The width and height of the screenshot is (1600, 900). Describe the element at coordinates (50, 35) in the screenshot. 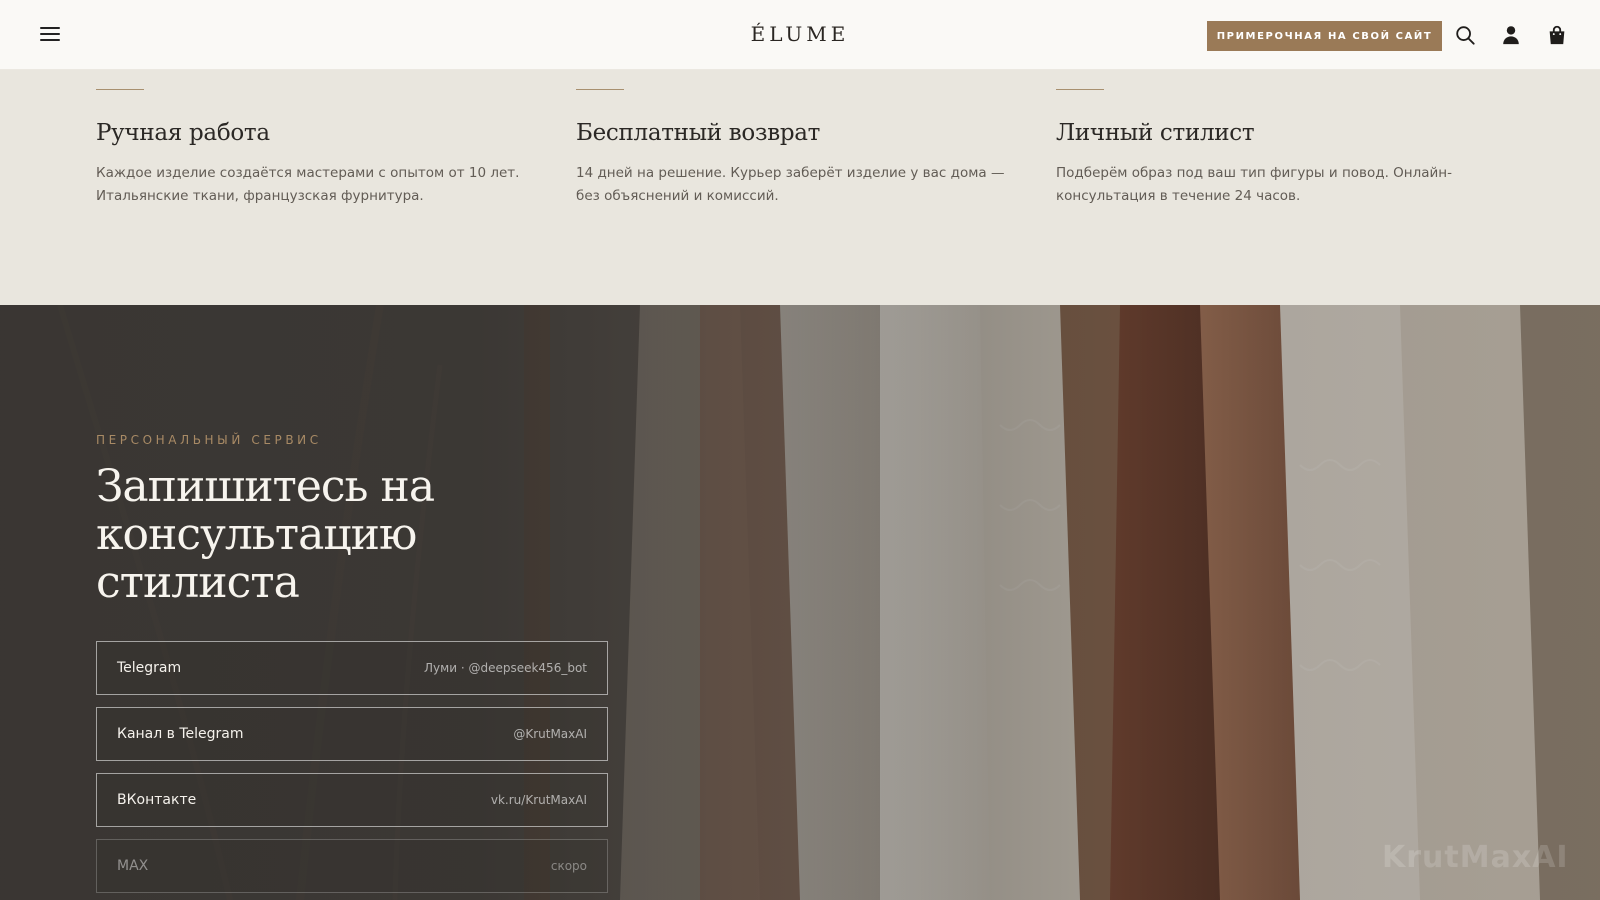

I see `menu-icon` at that location.